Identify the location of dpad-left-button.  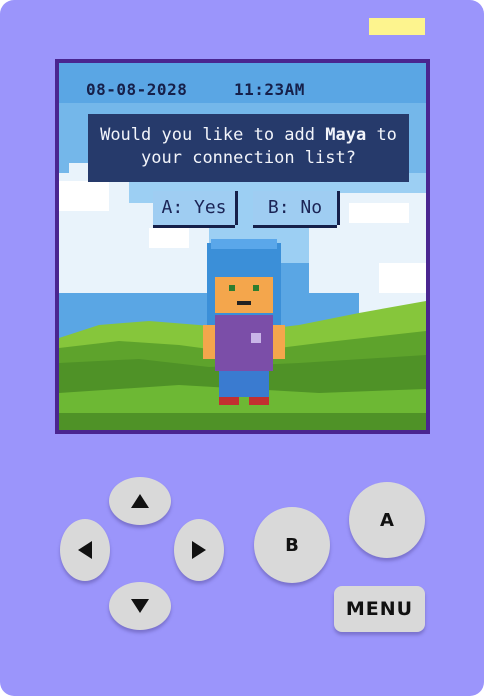
(85, 550).